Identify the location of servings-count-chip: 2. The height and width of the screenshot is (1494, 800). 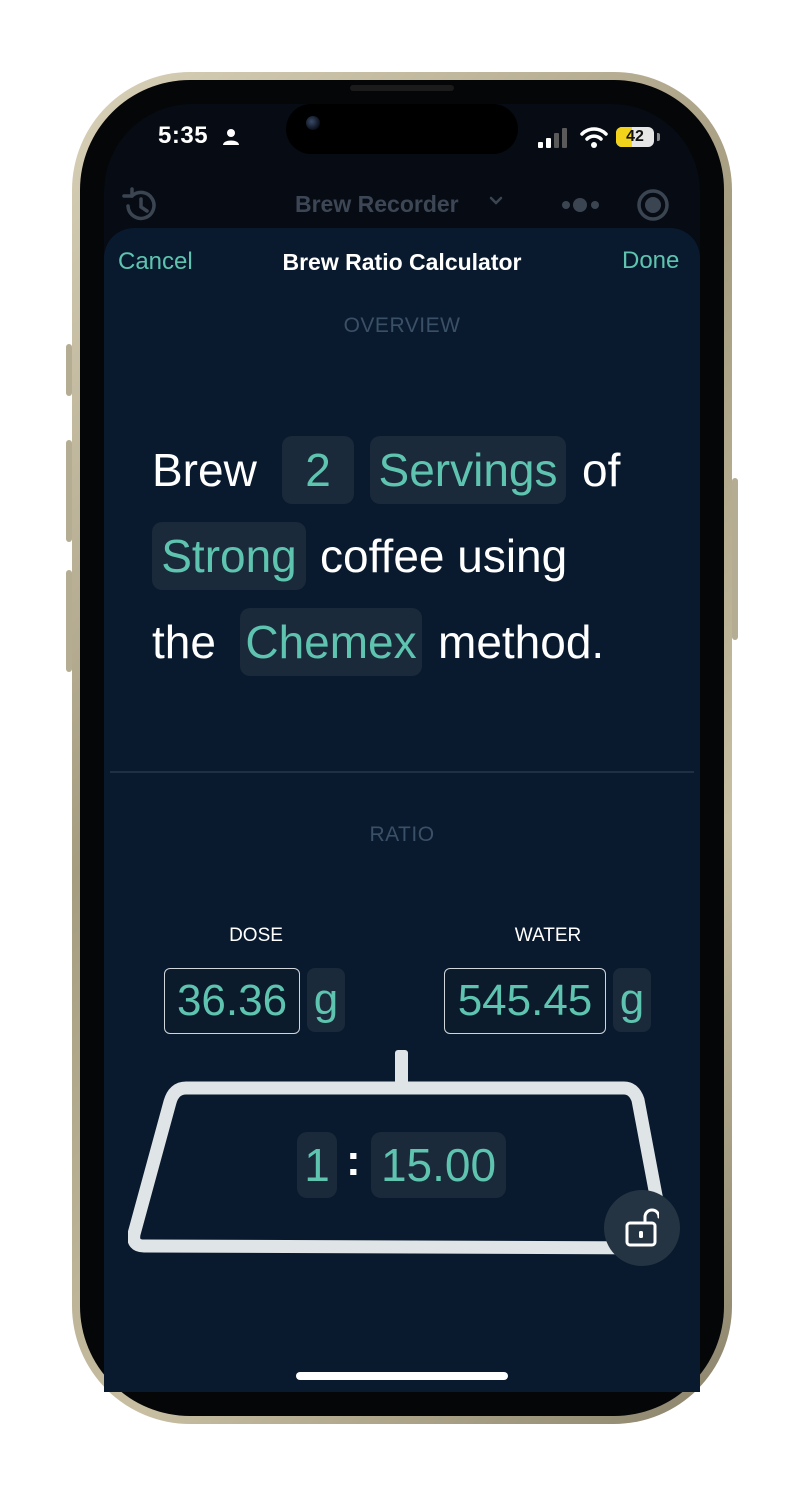
(318, 470).